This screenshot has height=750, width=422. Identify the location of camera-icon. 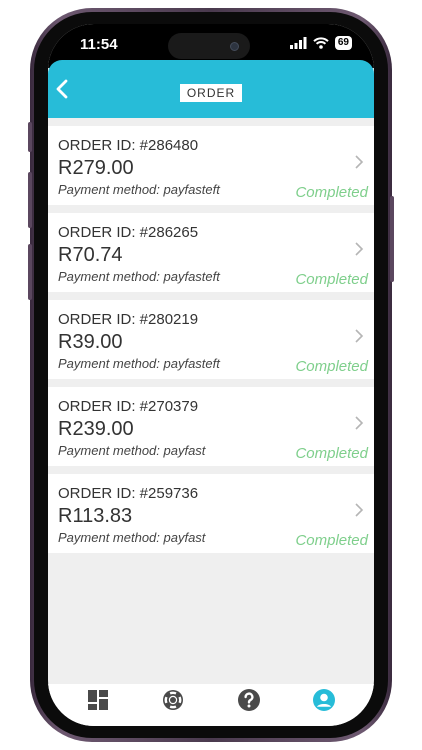
(234, 46).